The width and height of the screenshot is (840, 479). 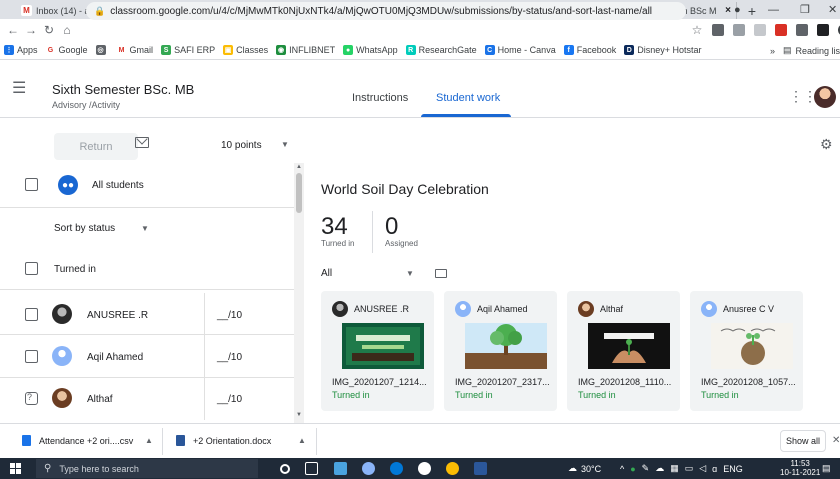 What do you see at coordinates (299, 193) in the screenshot?
I see `scrollbar-thumb` at bounding box center [299, 193].